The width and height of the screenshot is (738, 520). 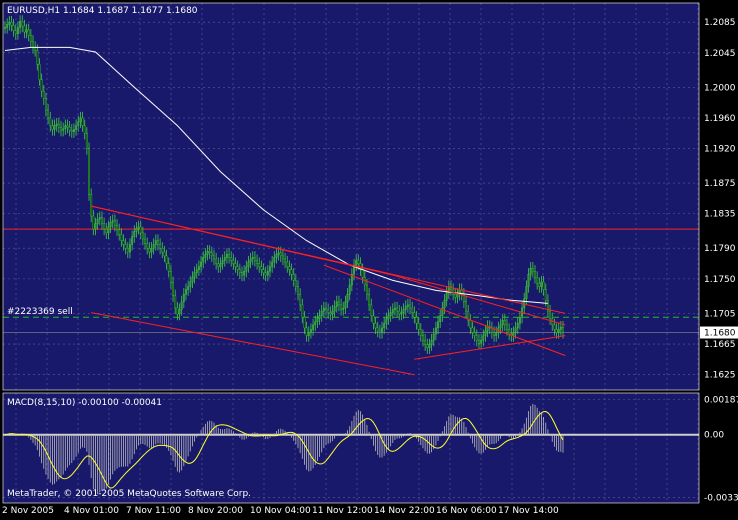 I want to click on time-tick-label: 17 Nov 14:00, so click(x=528, y=511).